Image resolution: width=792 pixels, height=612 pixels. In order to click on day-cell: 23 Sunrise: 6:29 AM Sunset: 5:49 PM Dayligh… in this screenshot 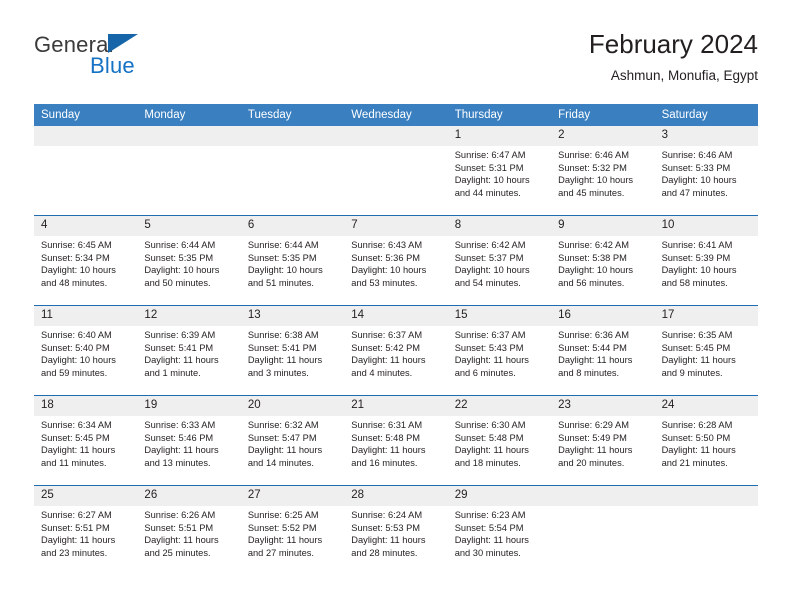, I will do `click(603, 440)`.